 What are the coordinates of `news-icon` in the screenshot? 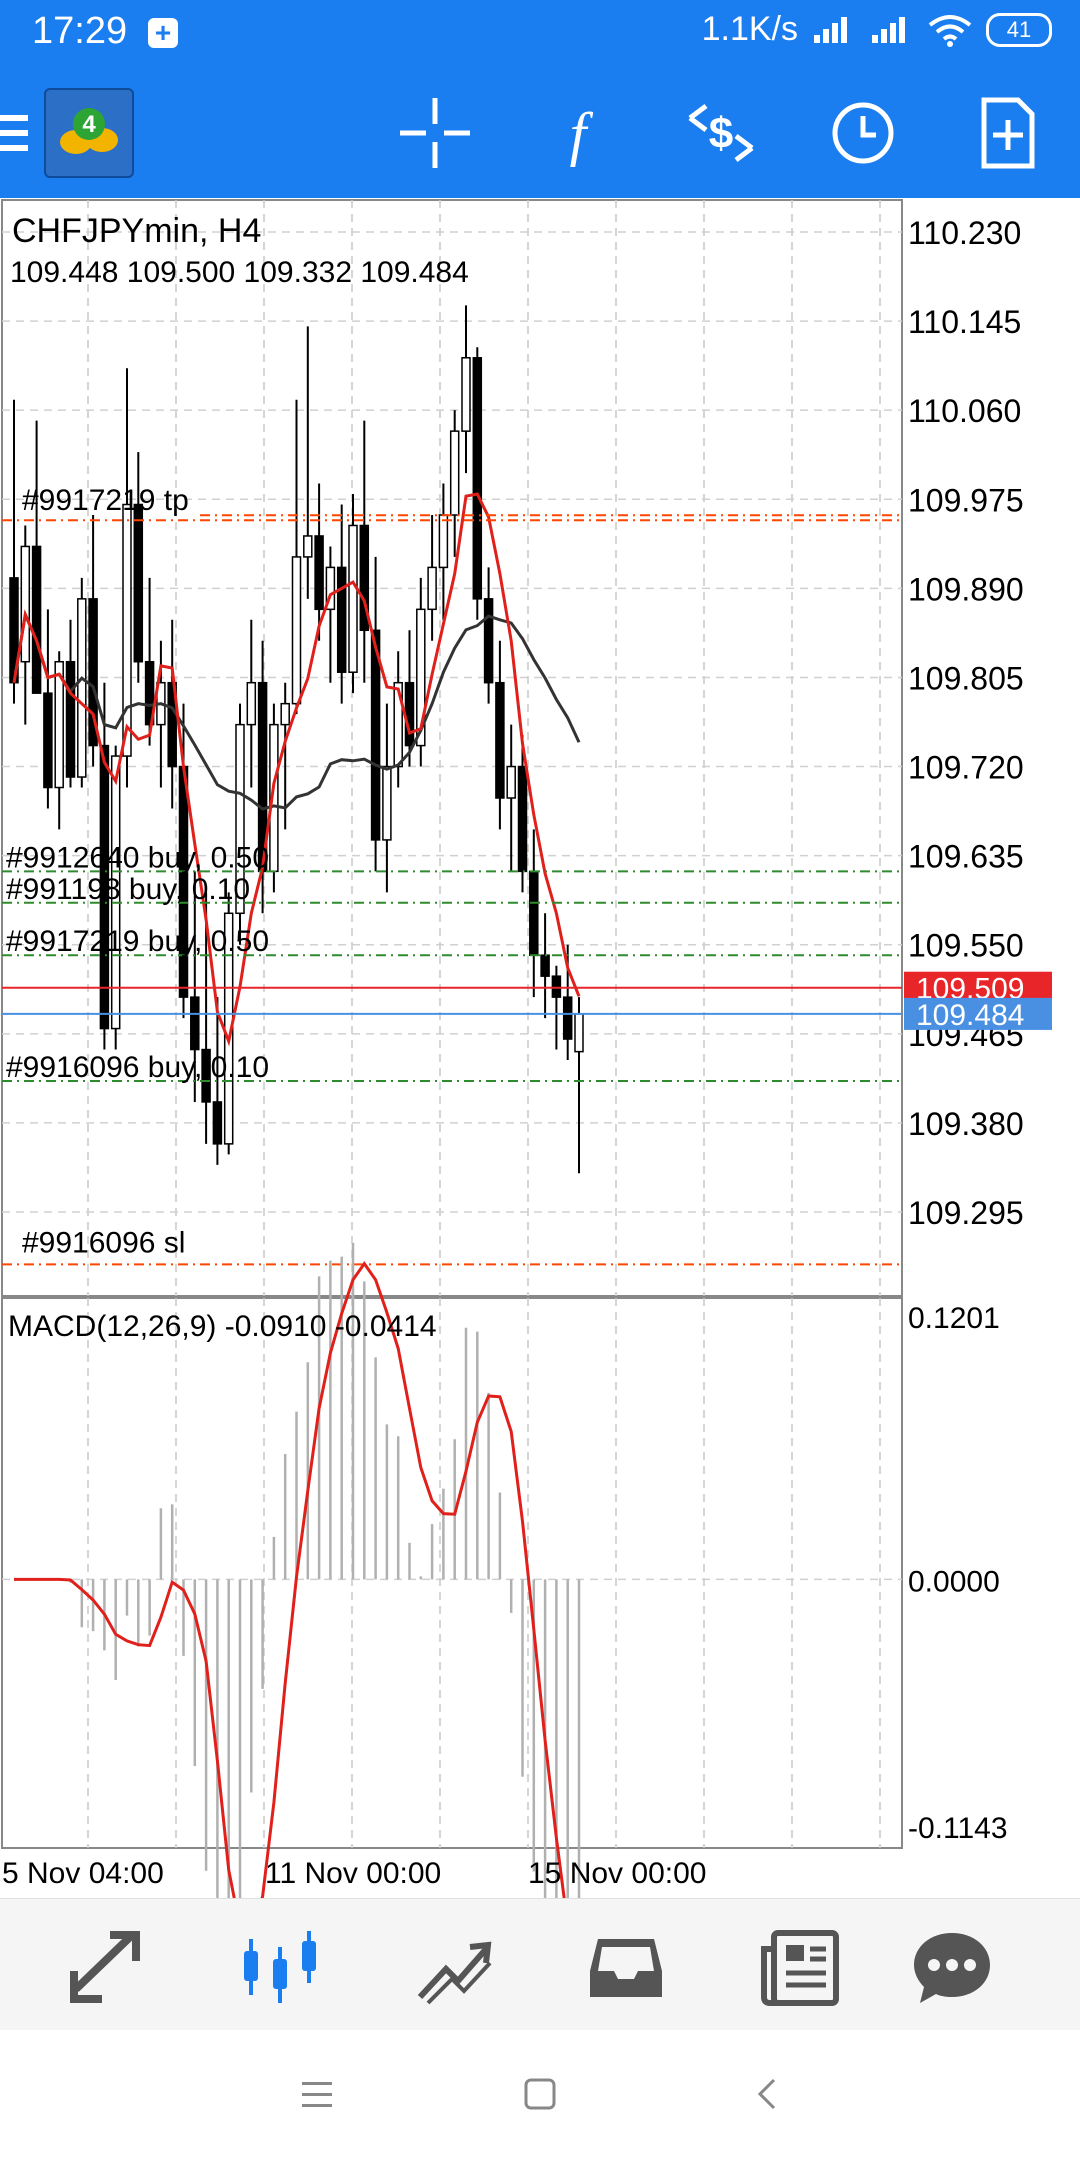 It's located at (800, 1967).